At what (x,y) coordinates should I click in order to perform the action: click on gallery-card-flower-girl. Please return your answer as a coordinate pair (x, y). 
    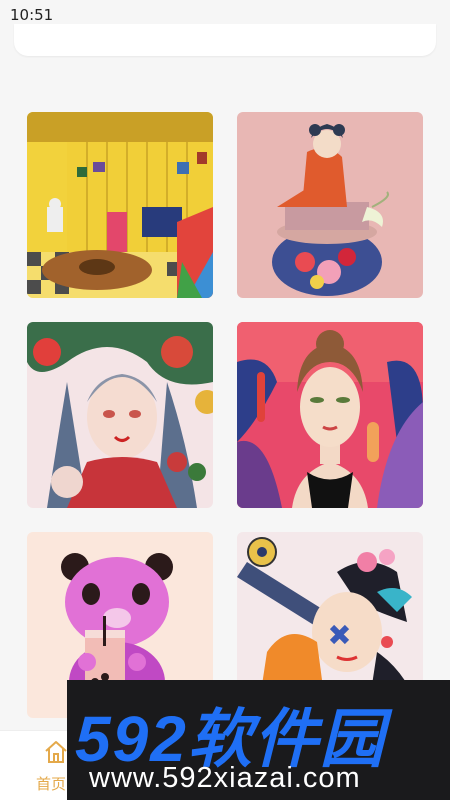
    Looking at the image, I should click on (120, 415).